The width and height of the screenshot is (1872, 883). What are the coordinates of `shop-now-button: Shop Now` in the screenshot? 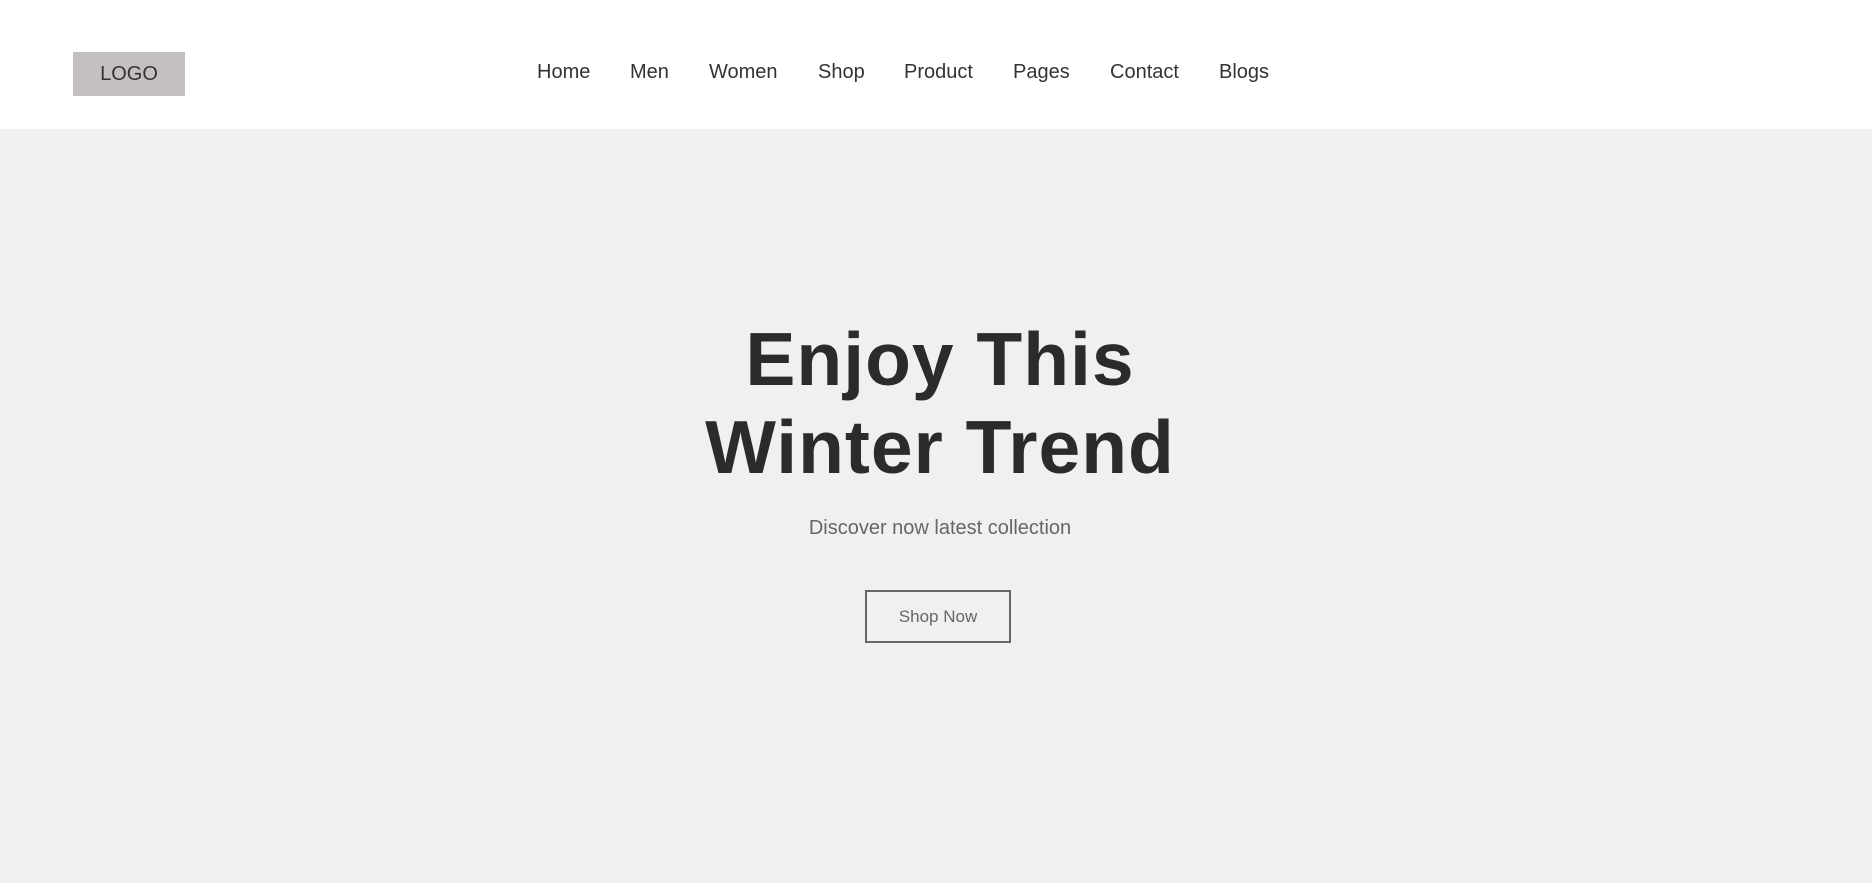 It's located at (938, 616).